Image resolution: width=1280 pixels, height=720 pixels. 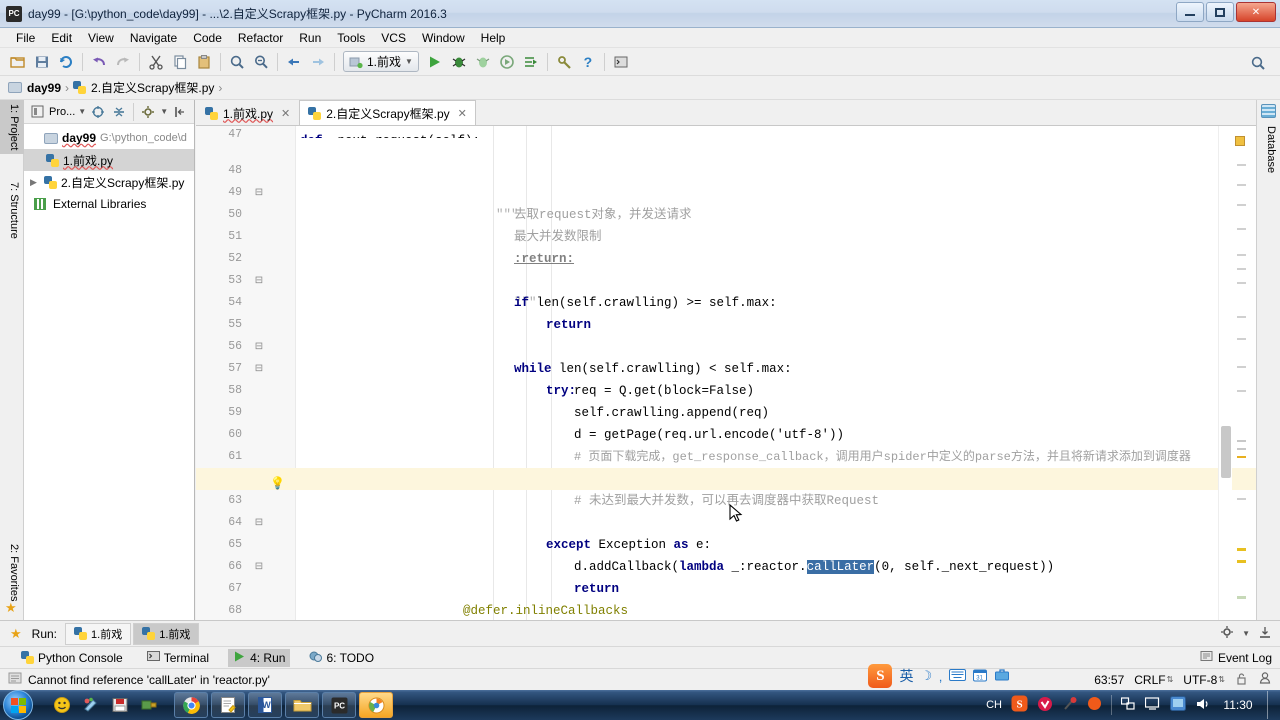 I want to click on cut-icon, so click(x=156, y=62).